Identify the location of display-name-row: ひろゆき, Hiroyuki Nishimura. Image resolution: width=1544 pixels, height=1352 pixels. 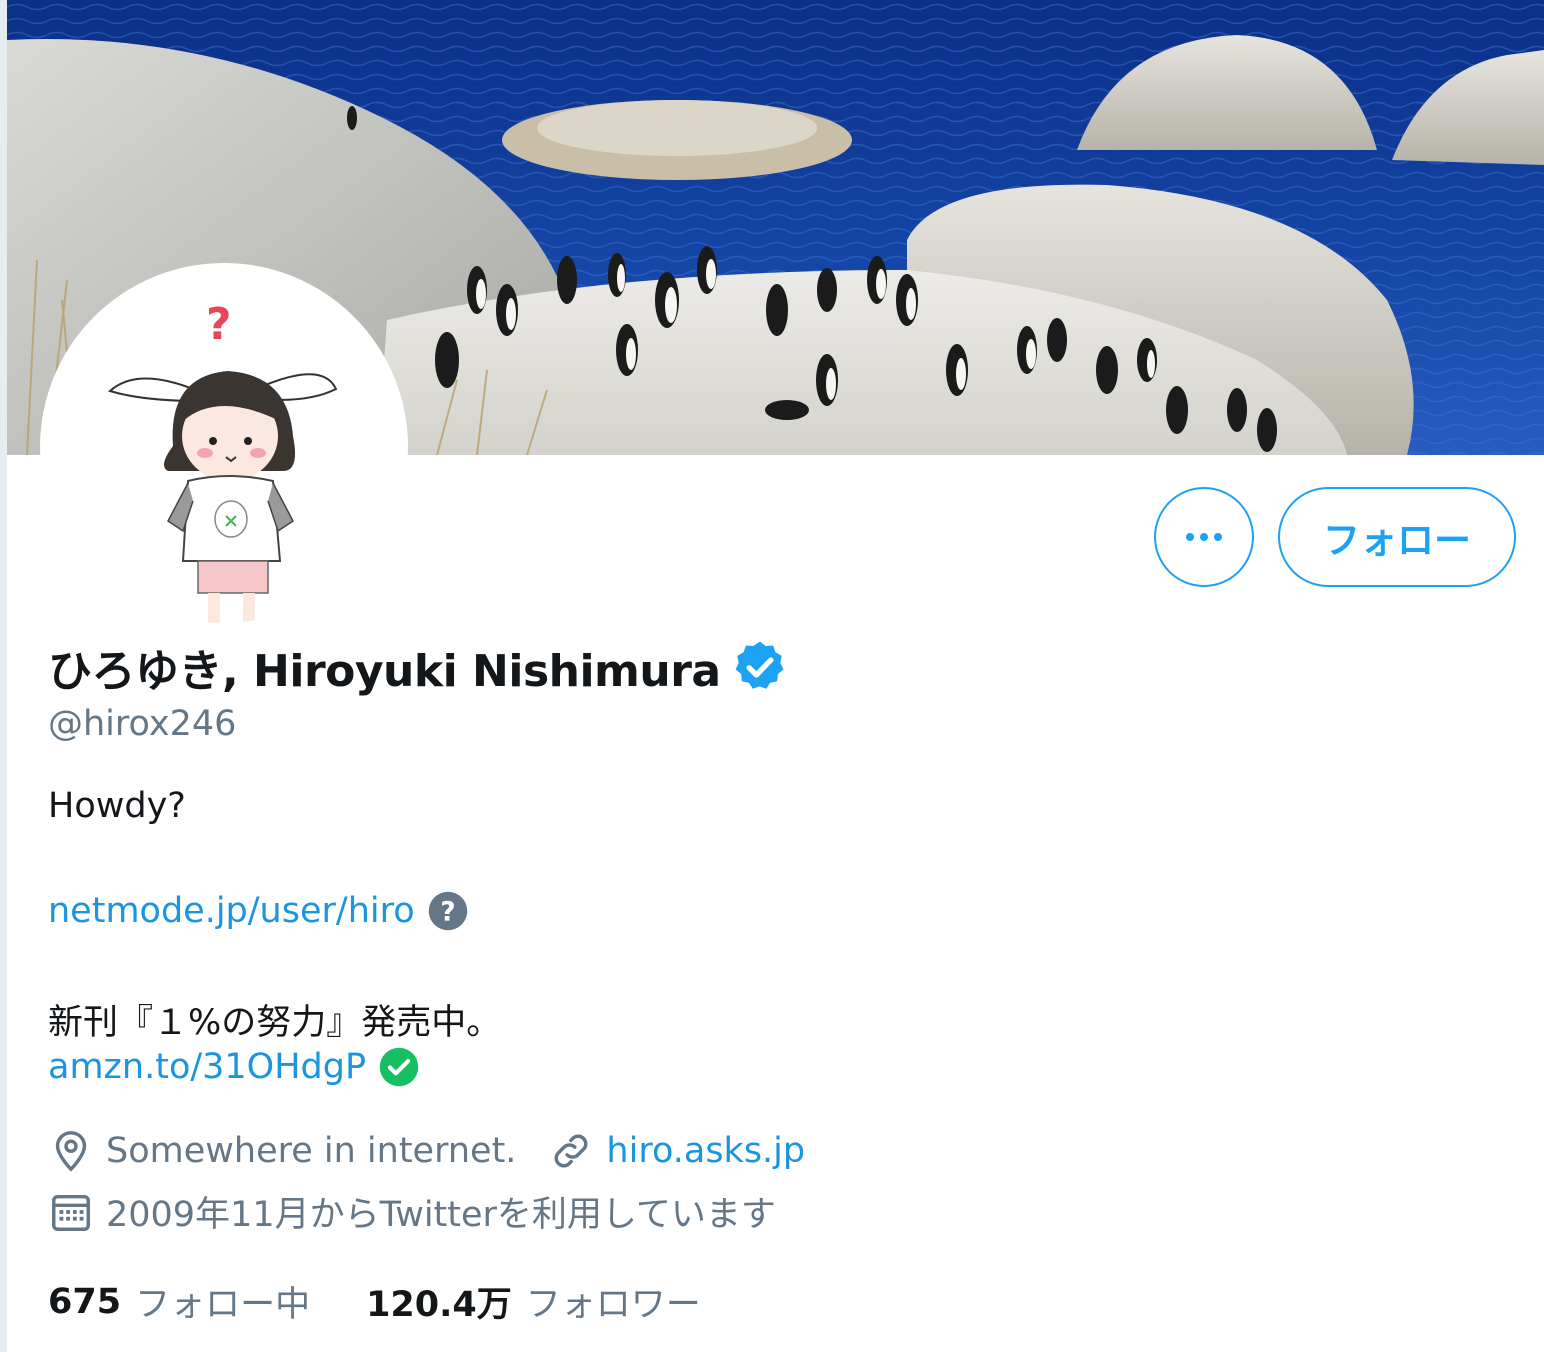
(418, 667).